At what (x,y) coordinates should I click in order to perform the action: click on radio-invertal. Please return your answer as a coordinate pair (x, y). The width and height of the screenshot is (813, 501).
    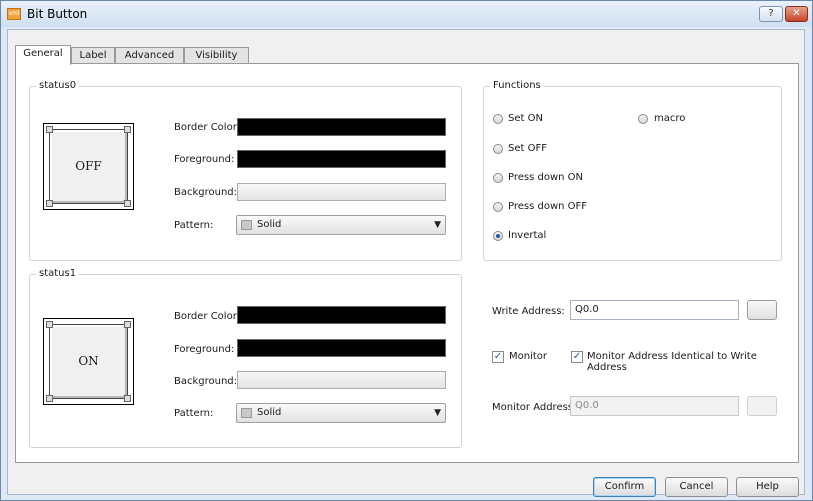
    Looking at the image, I should click on (498, 236).